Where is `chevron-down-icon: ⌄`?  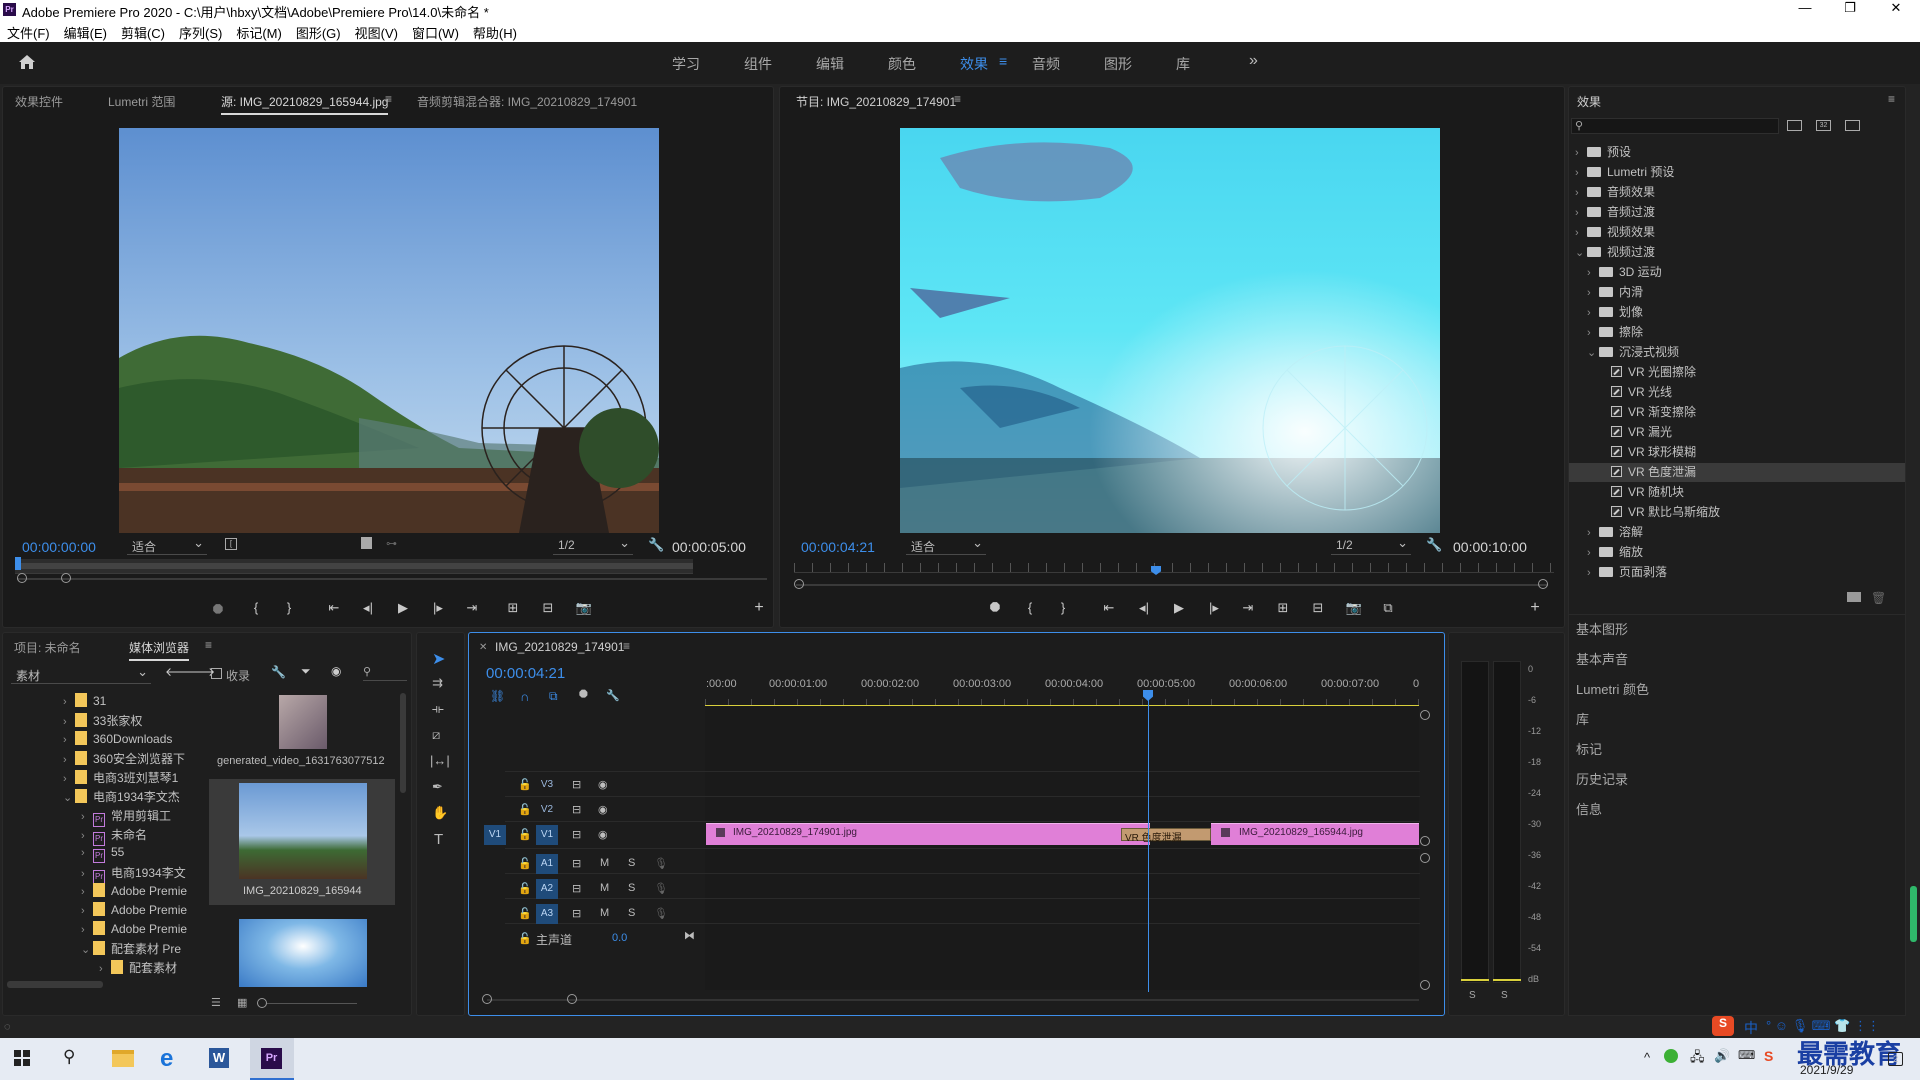
chevron-down-icon: ⌄ is located at coordinates (87, 949).